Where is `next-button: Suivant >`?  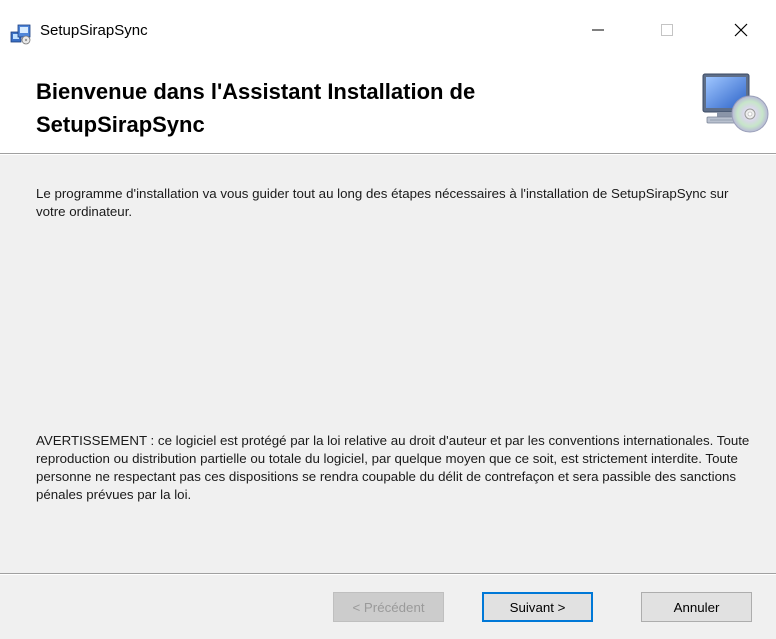 next-button: Suivant > is located at coordinates (537, 607).